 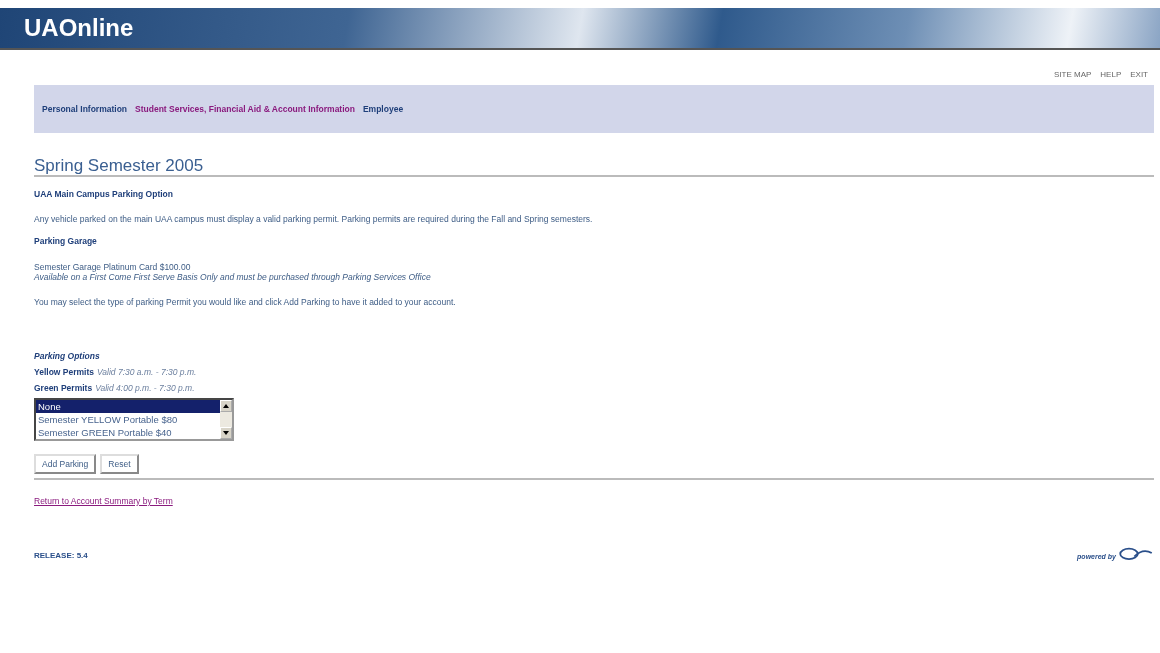 What do you see at coordinates (84, 109) in the screenshot?
I see `nav-link: Personal Information` at bounding box center [84, 109].